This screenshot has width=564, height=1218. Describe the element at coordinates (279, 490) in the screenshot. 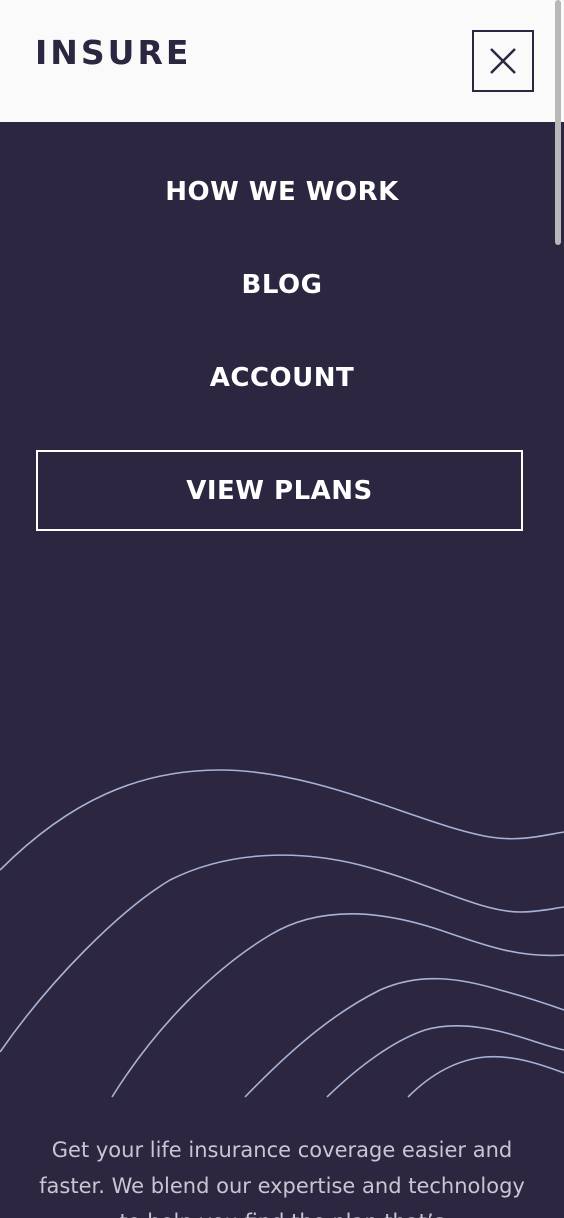

I see `view-plans-button: VIEW PLANS` at that location.